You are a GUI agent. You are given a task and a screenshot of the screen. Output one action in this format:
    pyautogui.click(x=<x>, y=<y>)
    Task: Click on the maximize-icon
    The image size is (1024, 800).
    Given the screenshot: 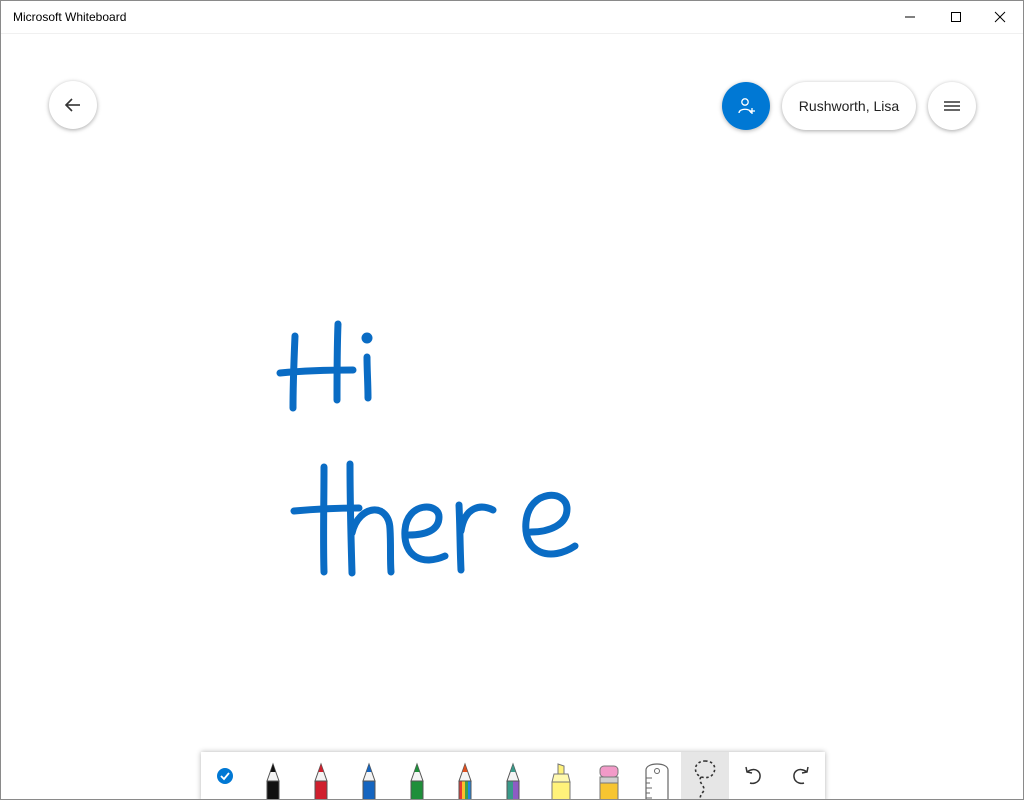 What is the action you would take?
    pyautogui.click(x=956, y=17)
    